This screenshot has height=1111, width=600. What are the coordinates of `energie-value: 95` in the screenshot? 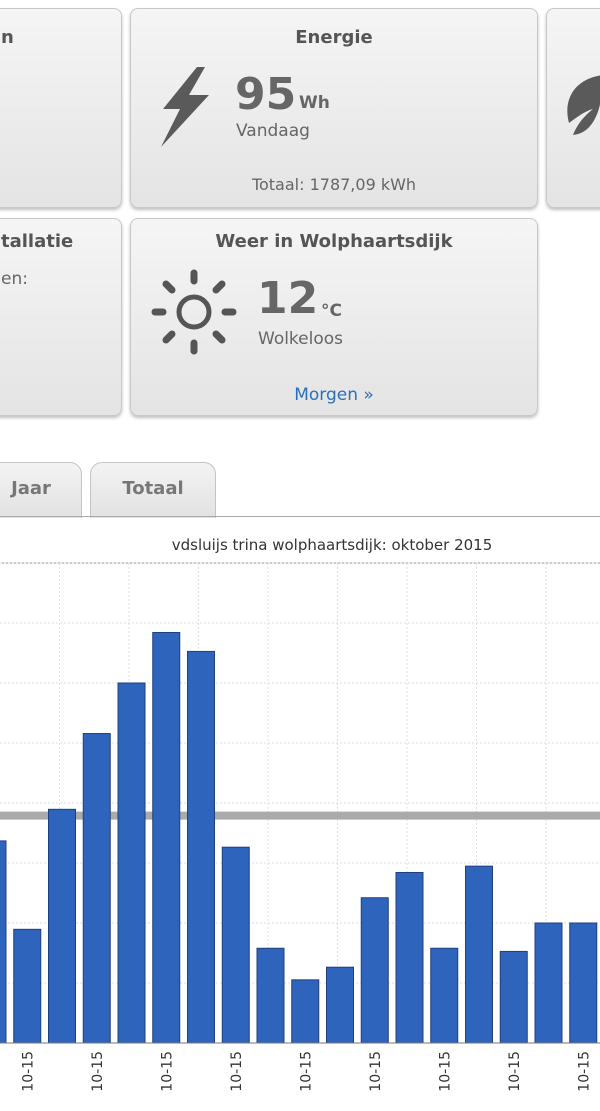 It's located at (266, 94).